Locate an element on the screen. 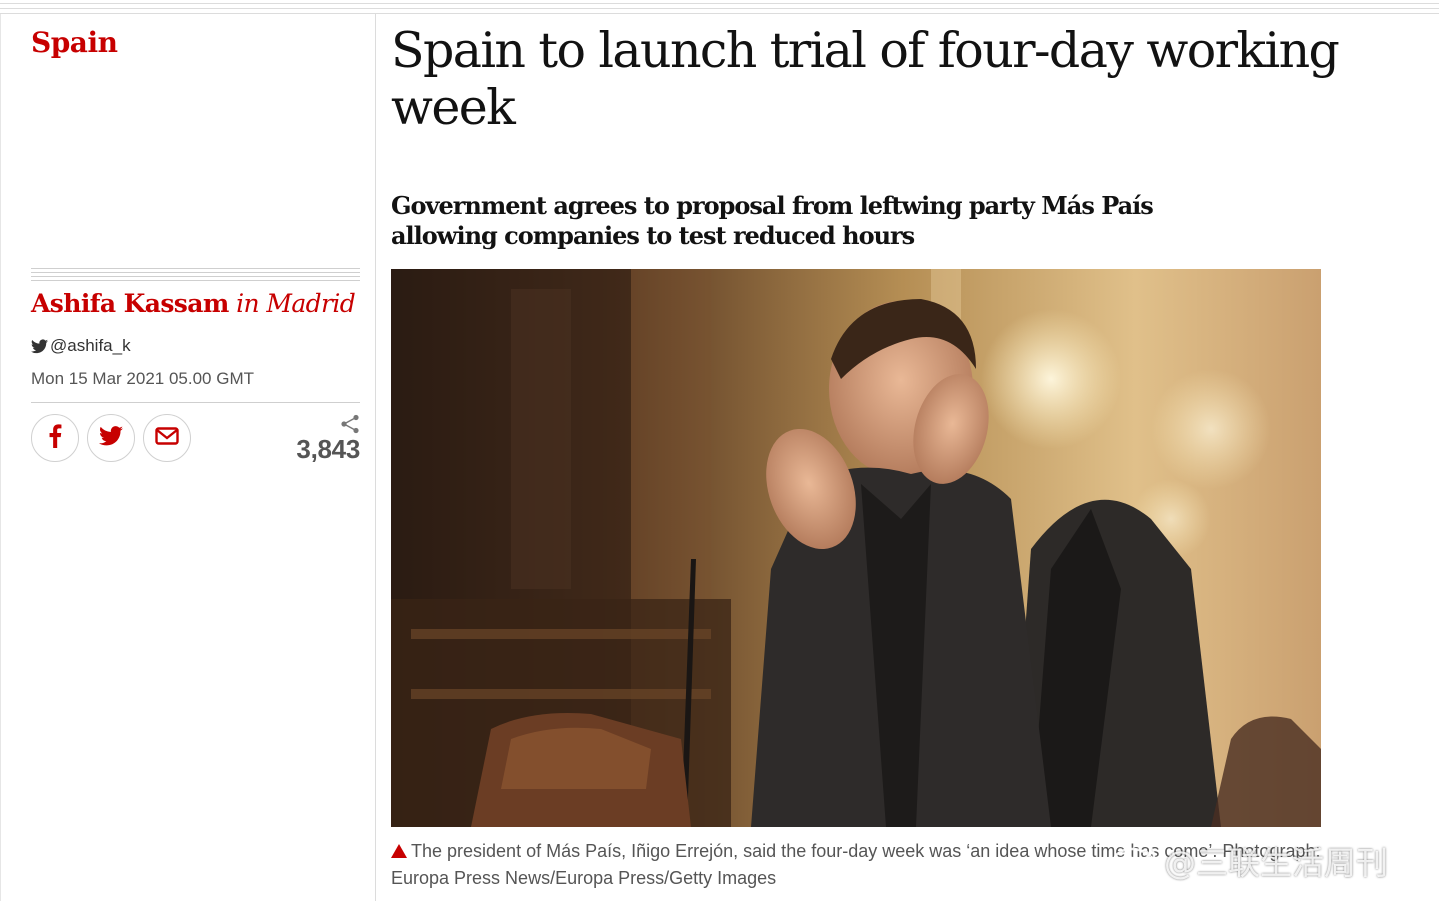 This screenshot has height=901, width=1439. email-share-button is located at coordinates (167, 438).